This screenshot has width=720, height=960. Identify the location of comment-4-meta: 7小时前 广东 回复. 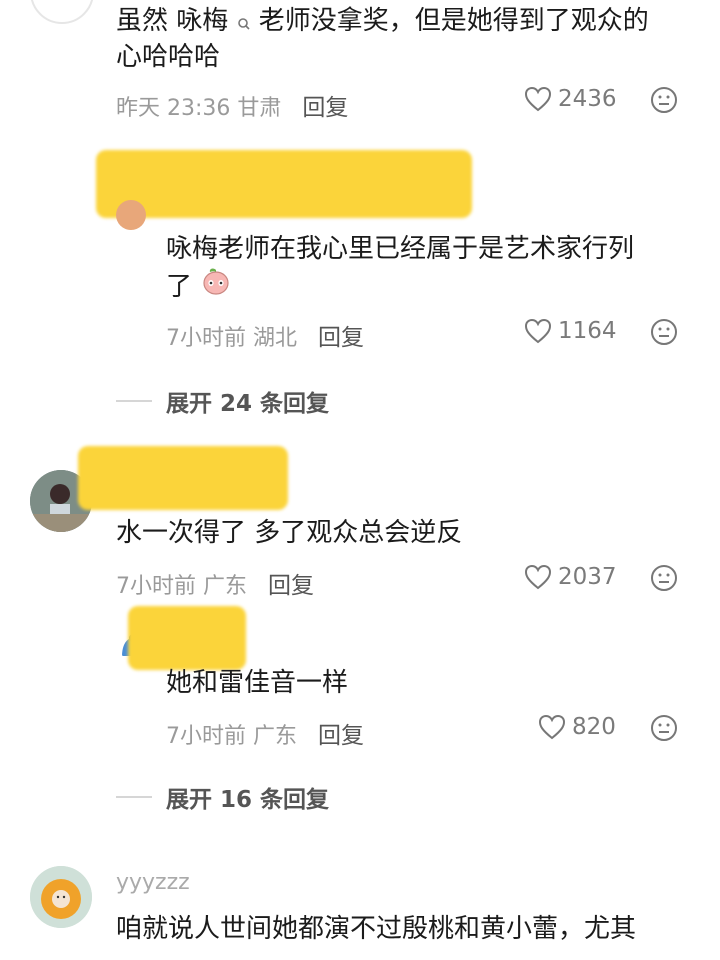
(265, 733).